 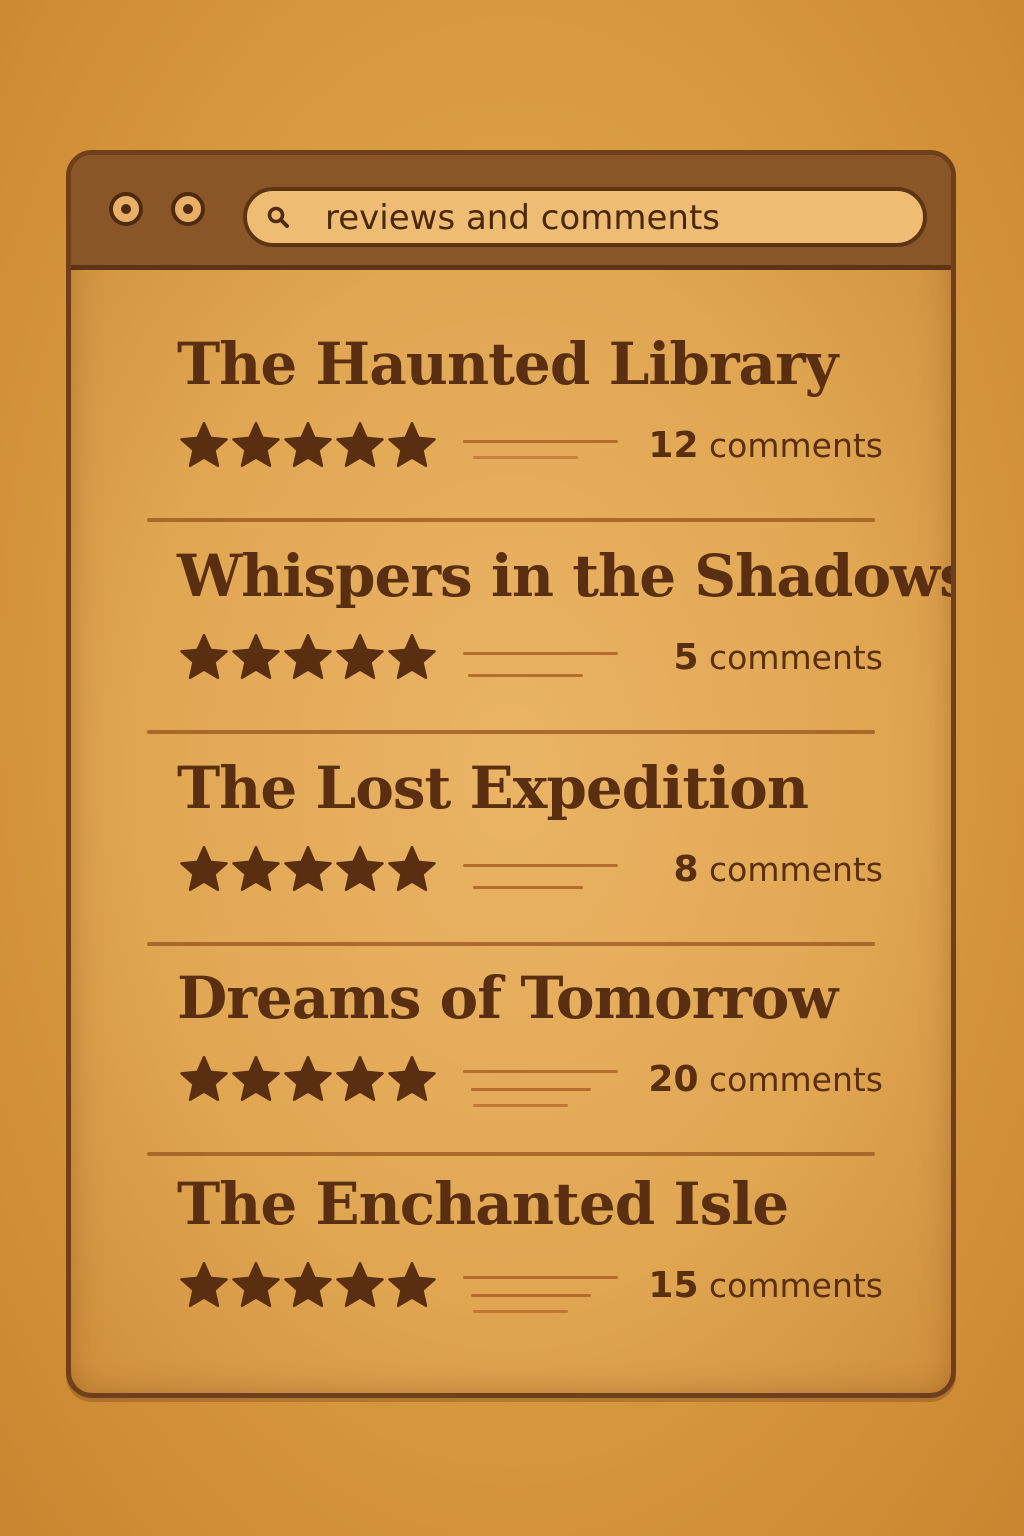 I want to click on review-item: The Lost Expedition 8 comments, so click(x=511, y=820).